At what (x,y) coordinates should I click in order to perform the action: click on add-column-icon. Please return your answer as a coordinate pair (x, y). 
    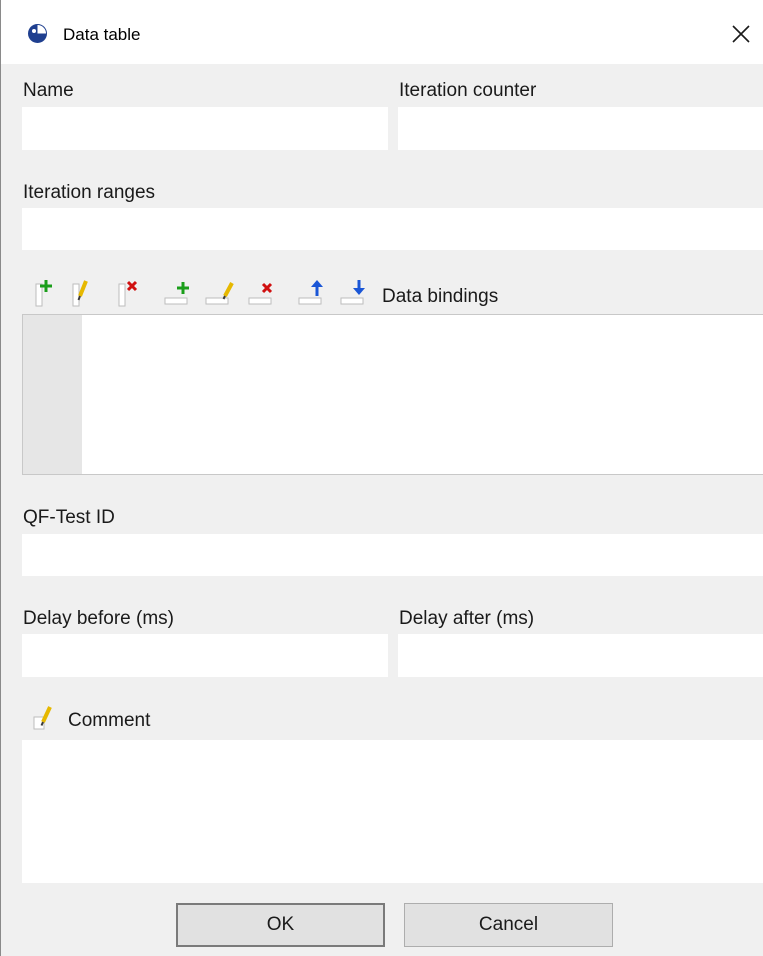
    Looking at the image, I should click on (43, 293).